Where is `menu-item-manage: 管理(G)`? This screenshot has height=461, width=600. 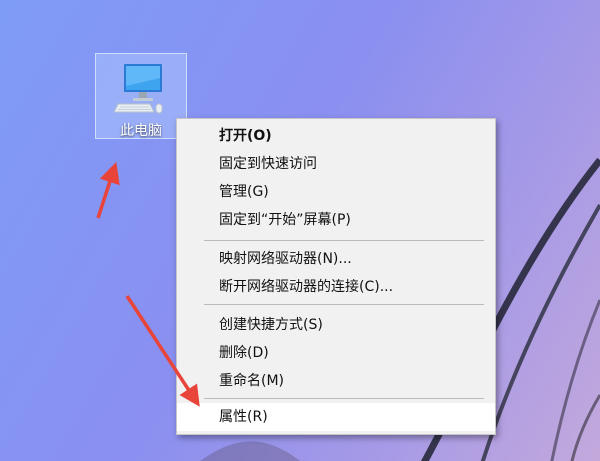 menu-item-manage: 管理(G) is located at coordinates (336, 192).